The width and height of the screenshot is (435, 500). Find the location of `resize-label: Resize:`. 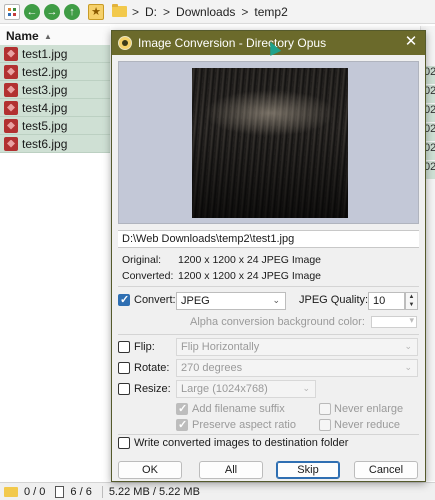

resize-label: Resize: is located at coordinates (152, 389).